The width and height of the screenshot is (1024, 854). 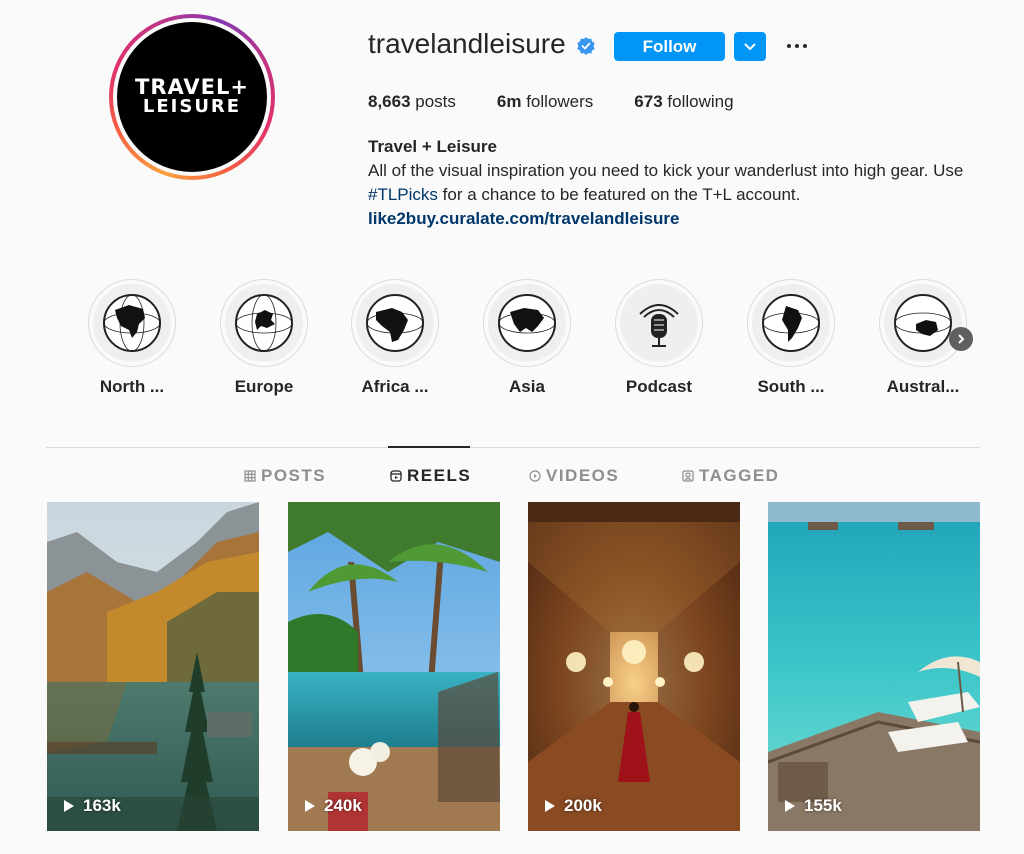 I want to click on globe-north-america-icon, so click(x=132, y=323).